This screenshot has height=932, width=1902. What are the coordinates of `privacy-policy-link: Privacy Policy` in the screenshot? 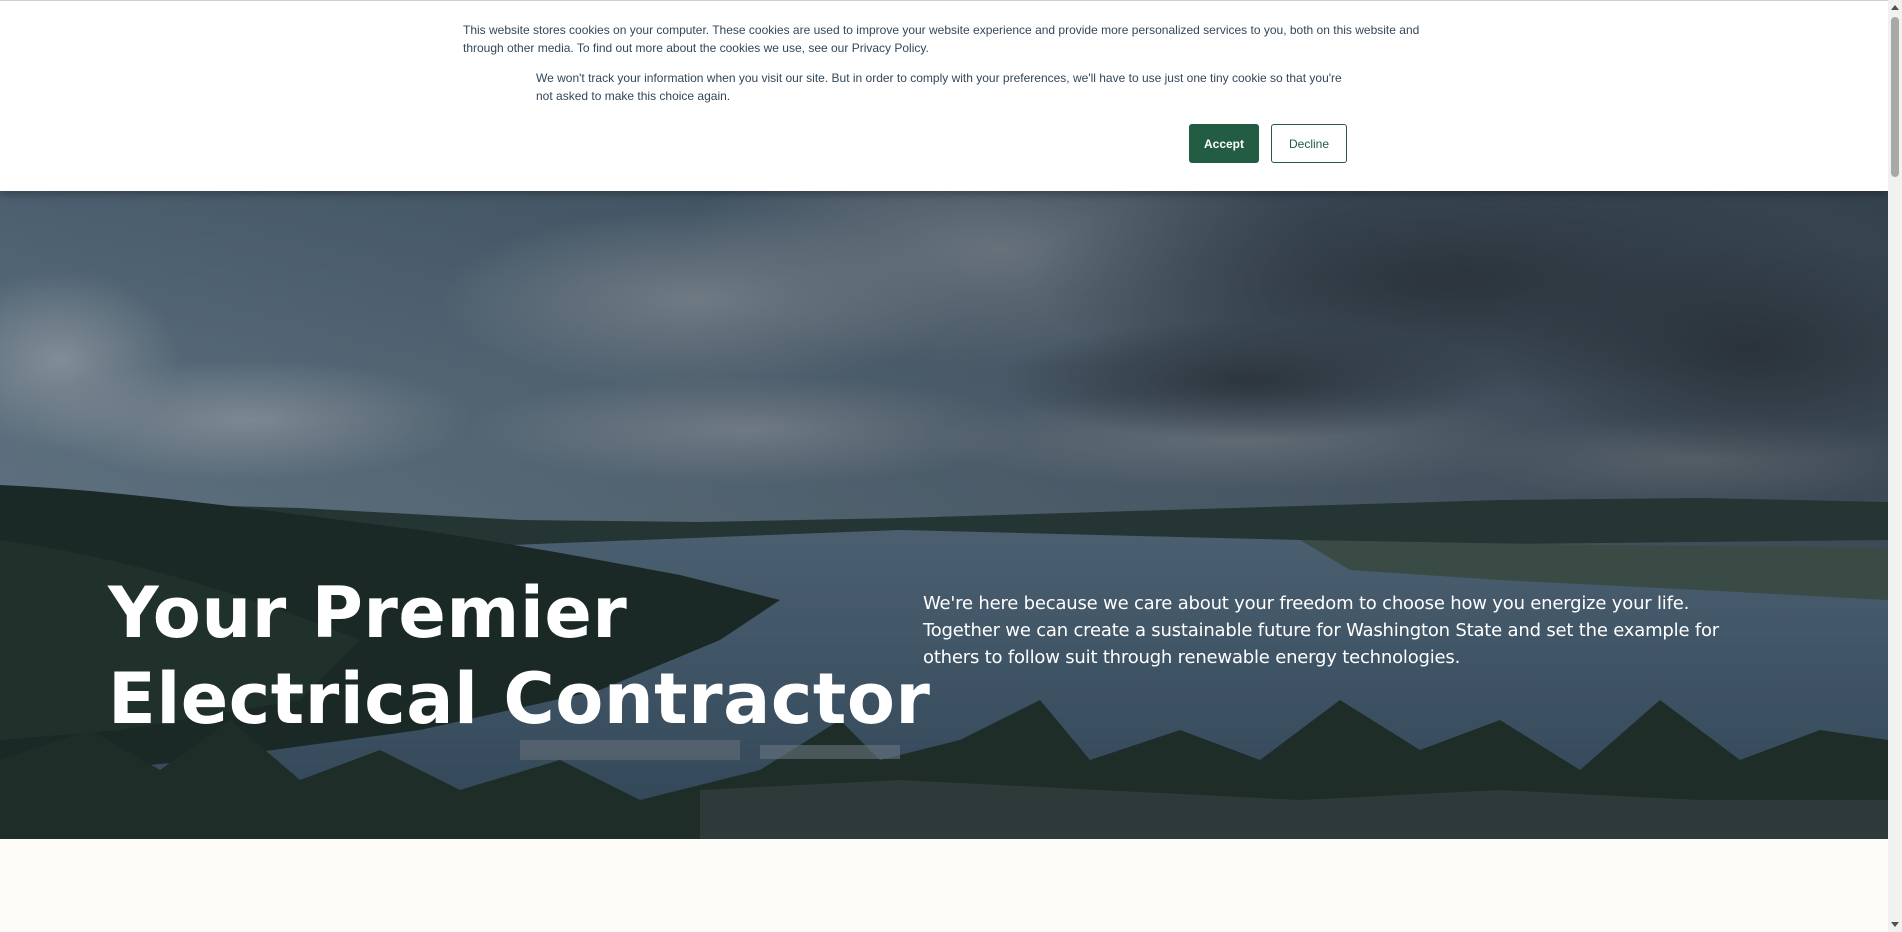 It's located at (889, 48).